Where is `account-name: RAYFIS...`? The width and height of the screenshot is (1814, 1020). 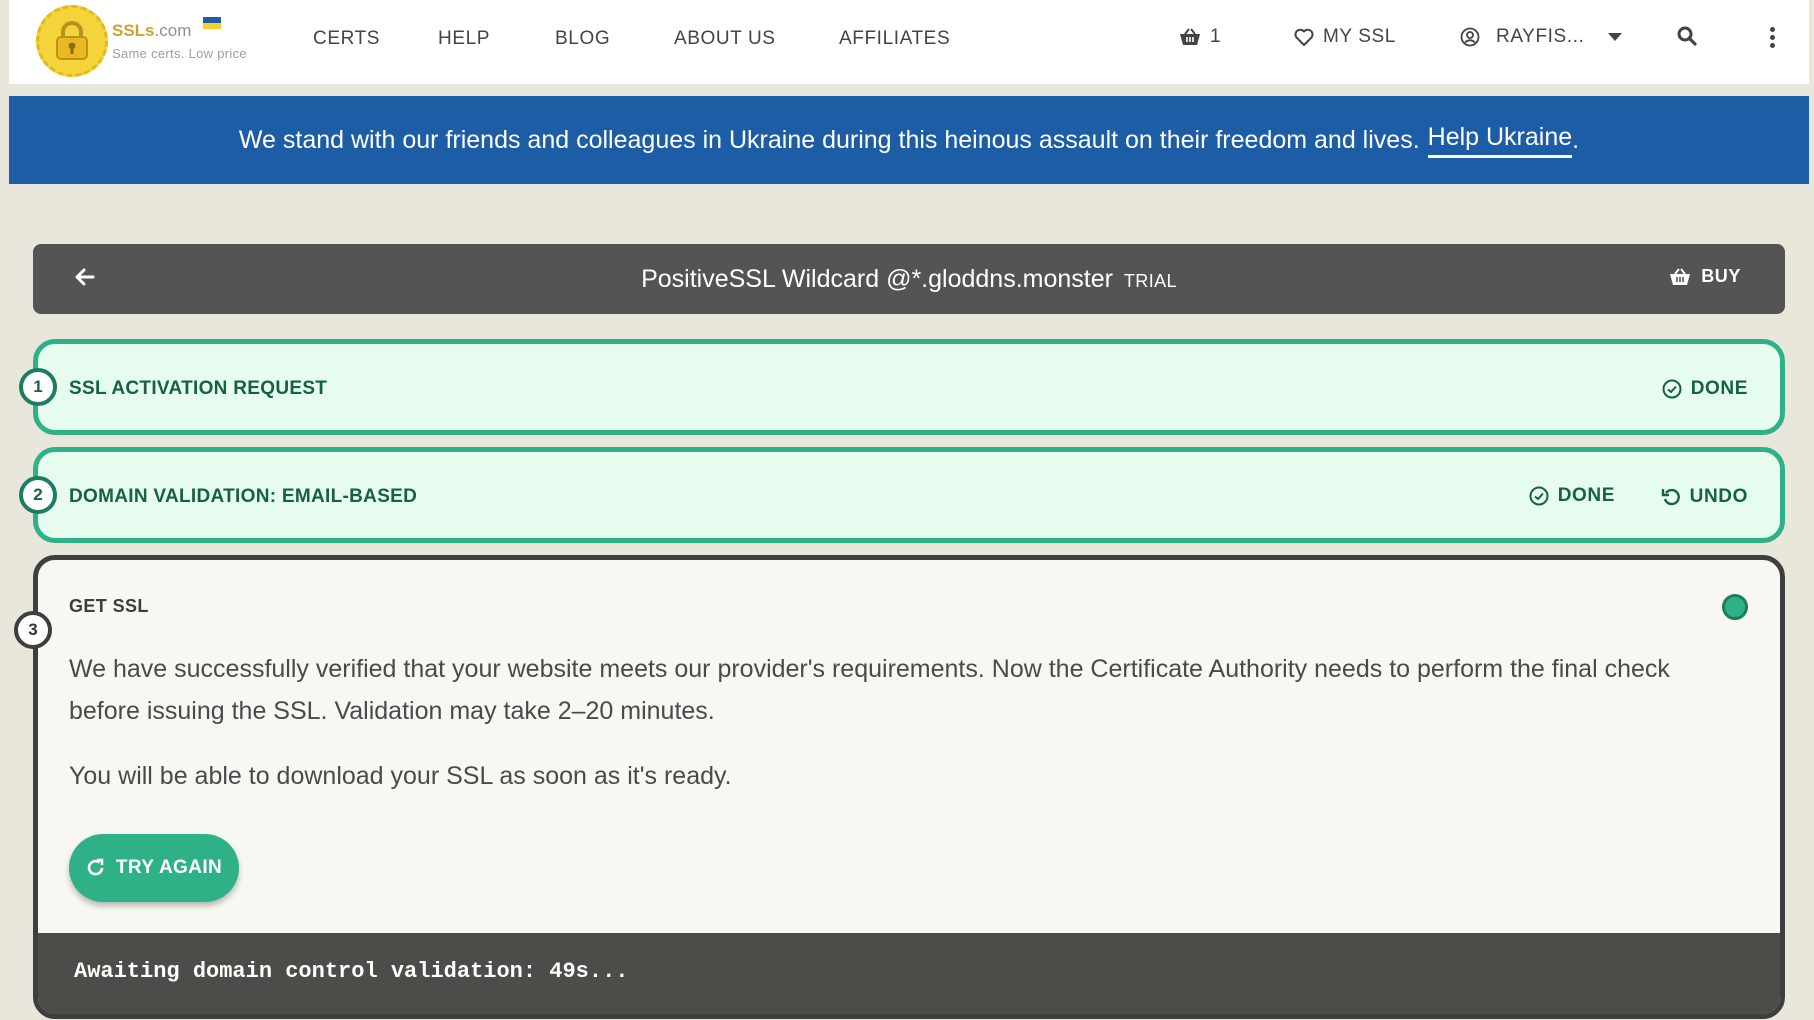
account-name: RAYFIS... is located at coordinates (1540, 36).